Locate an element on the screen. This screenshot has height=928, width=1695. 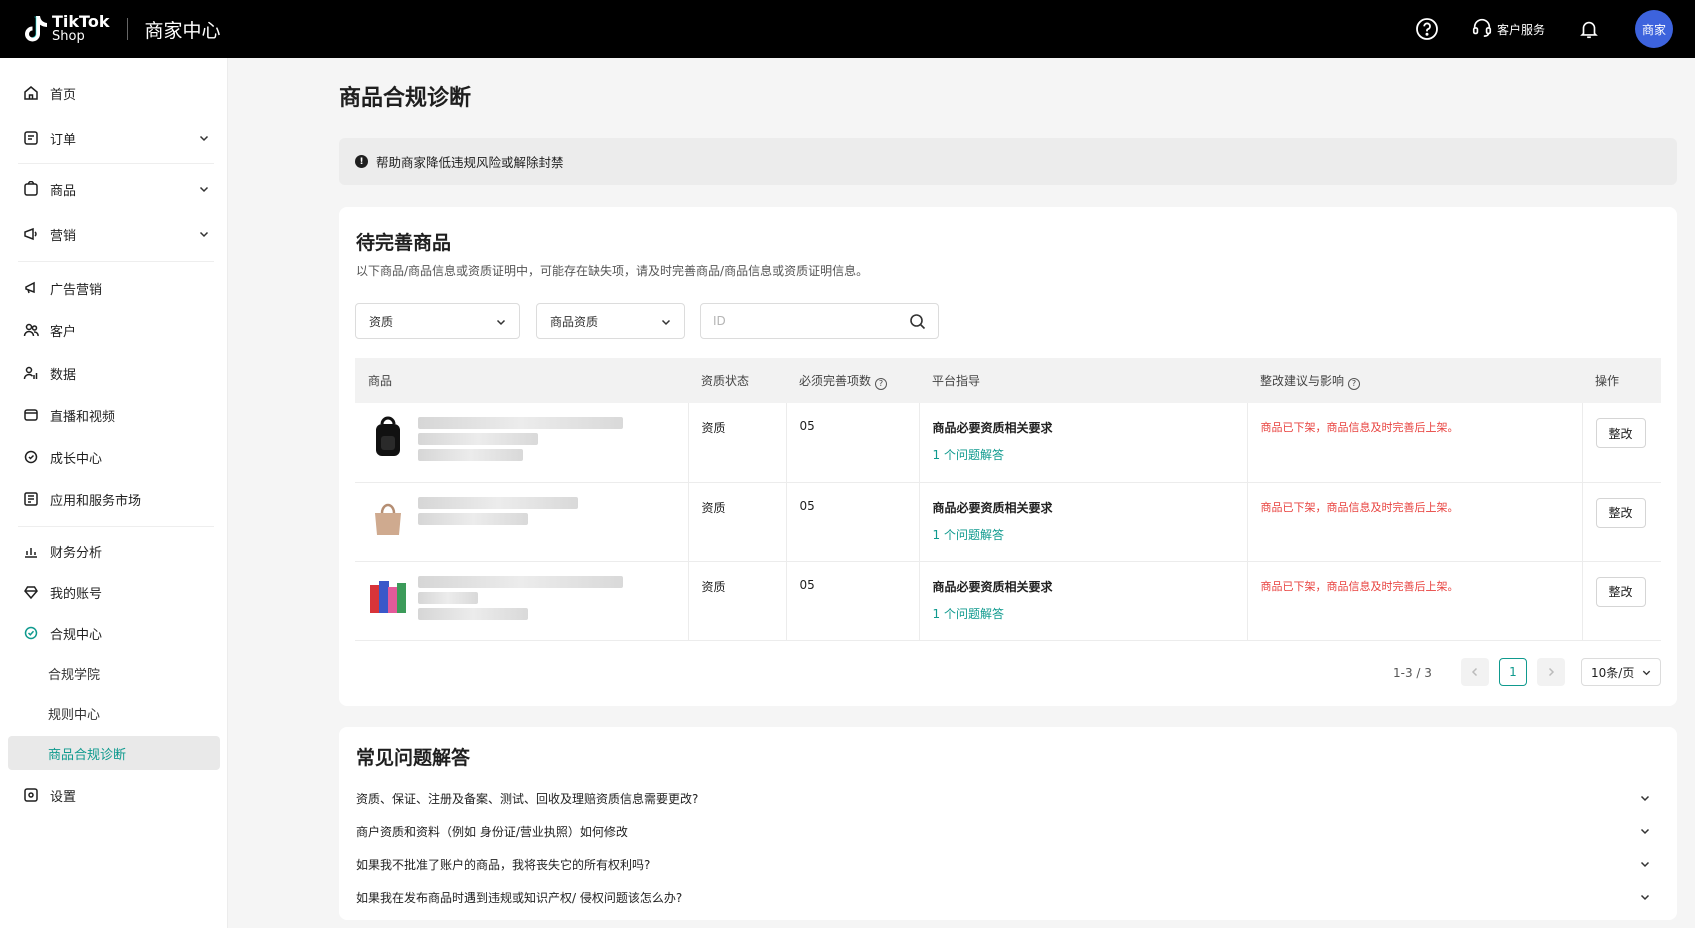
sidebar-item-live-video: 直播和视频 is located at coordinates (114, 415).